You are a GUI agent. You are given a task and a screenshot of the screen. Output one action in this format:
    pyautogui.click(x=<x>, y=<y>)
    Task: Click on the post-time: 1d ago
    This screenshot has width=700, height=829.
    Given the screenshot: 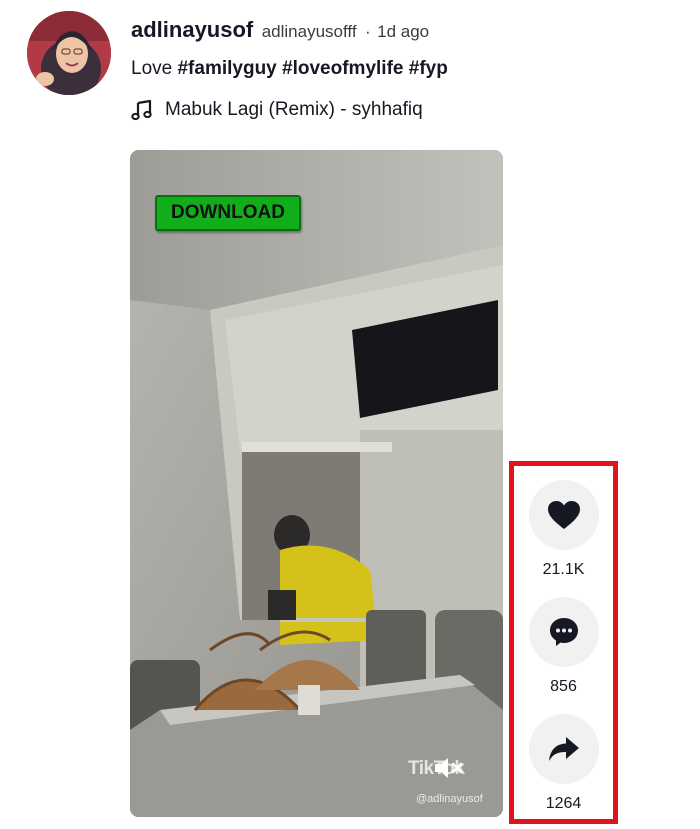 What is the action you would take?
    pyautogui.click(x=403, y=31)
    